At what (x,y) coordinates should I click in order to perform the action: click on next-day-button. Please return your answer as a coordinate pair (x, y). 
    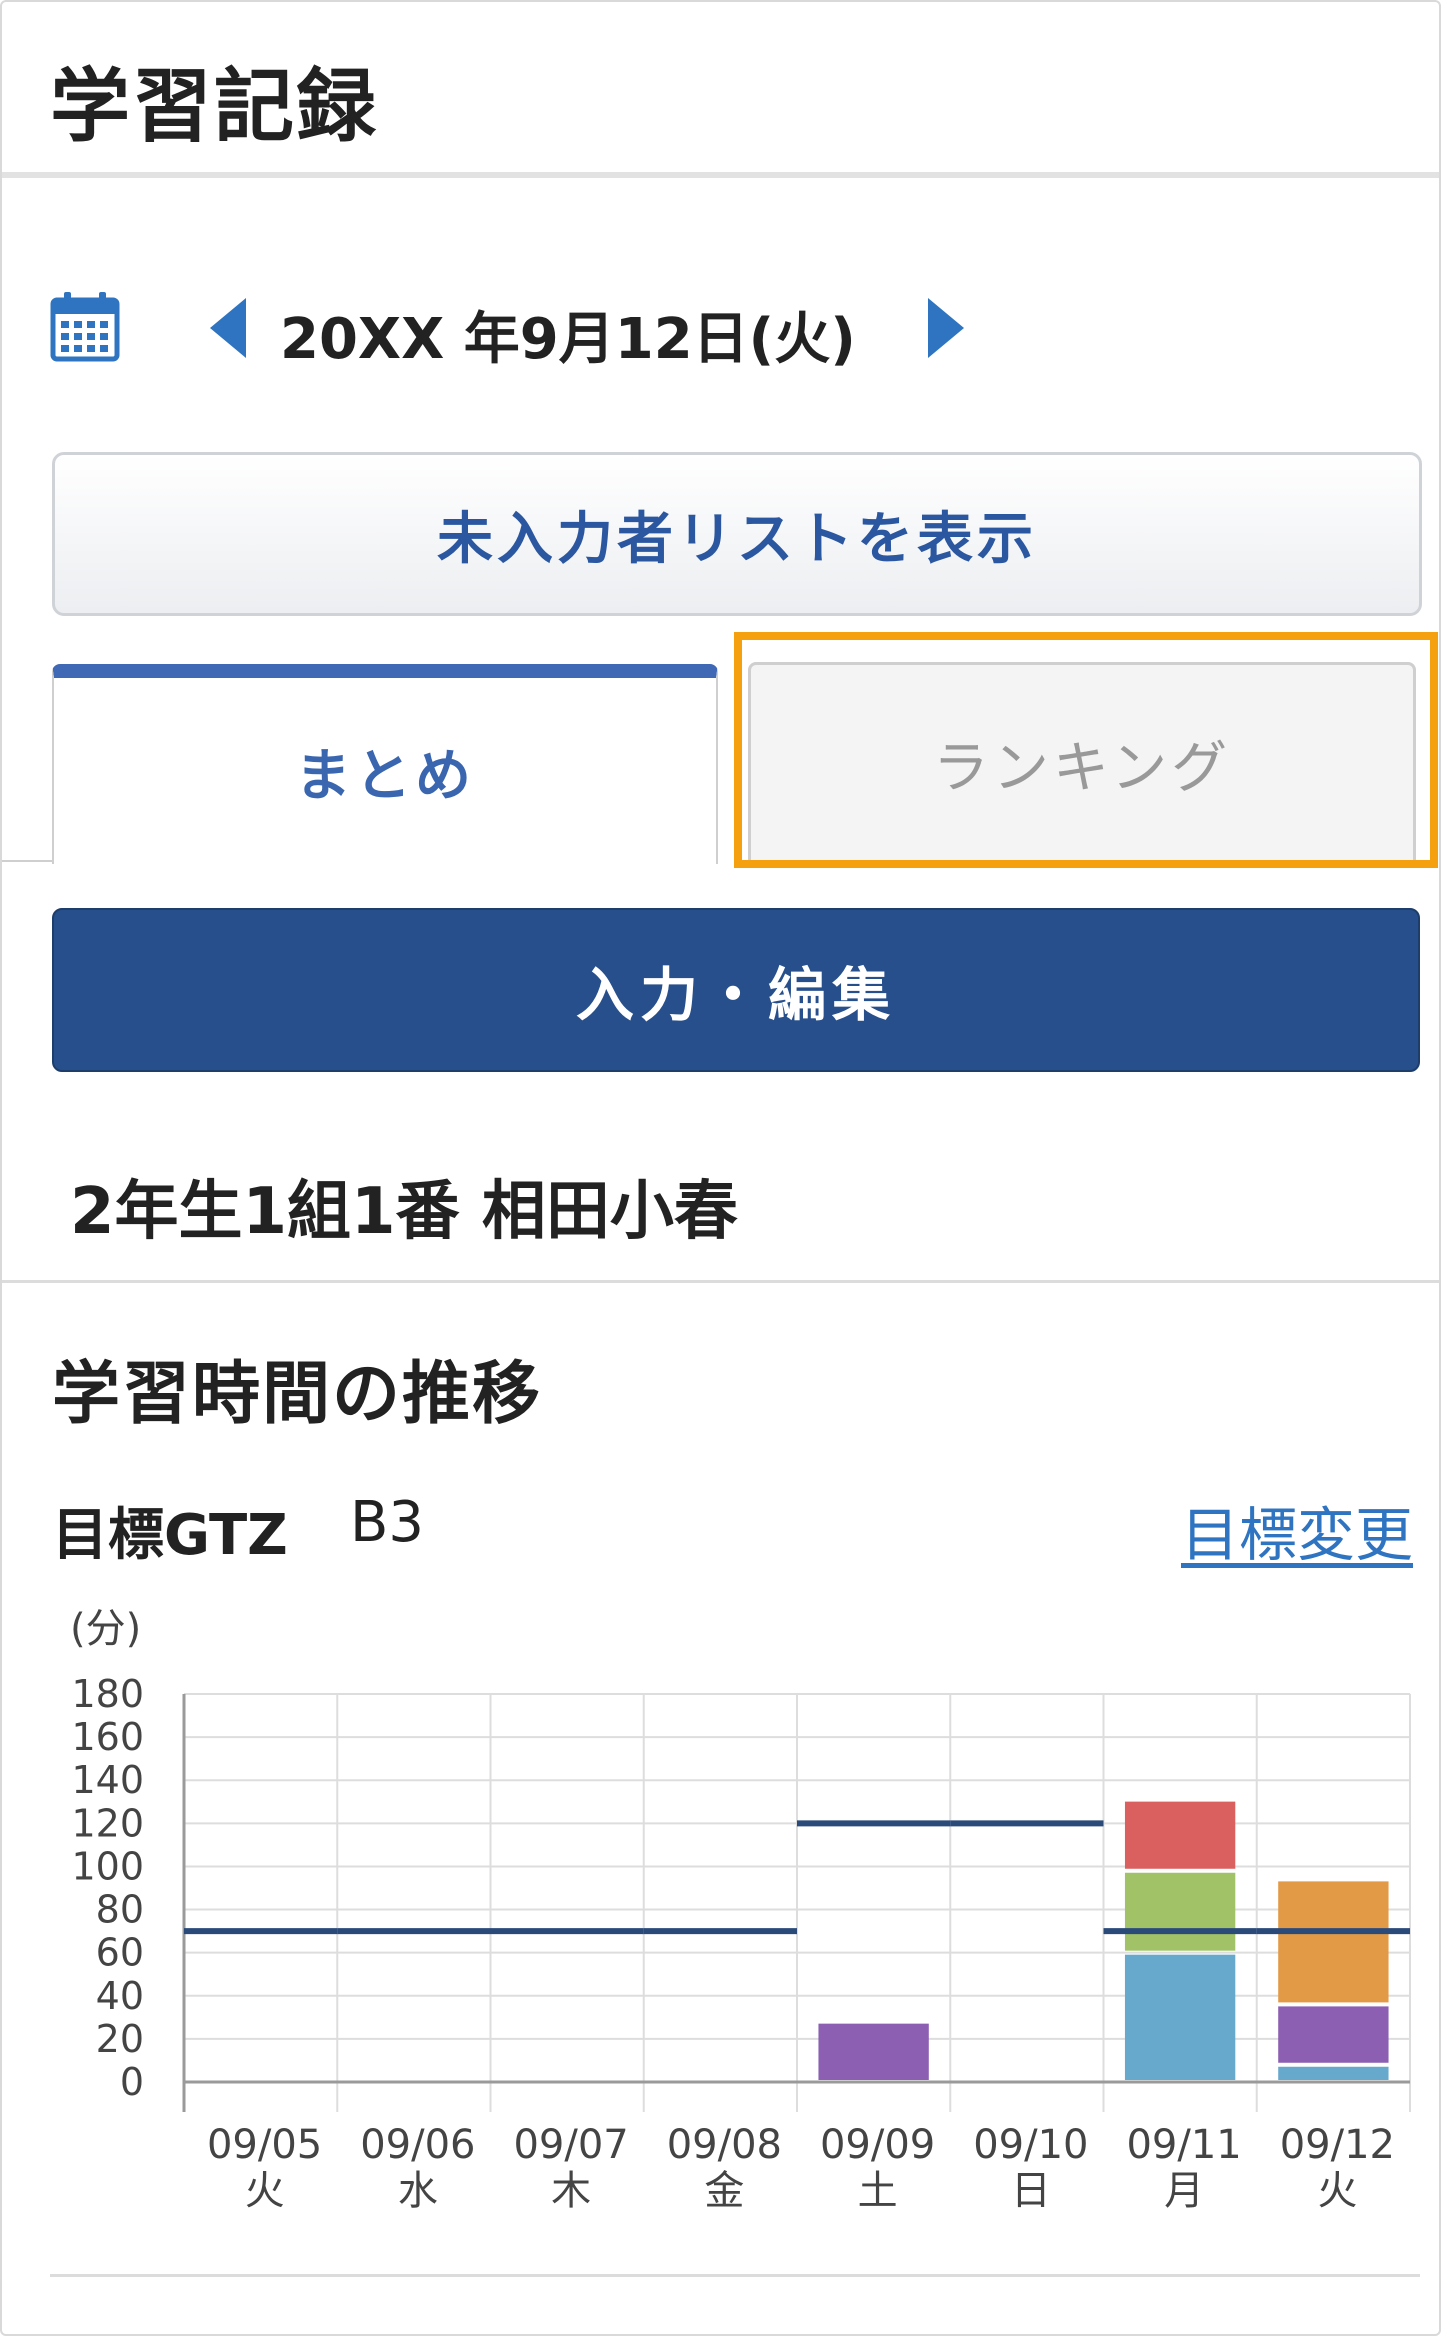
    Looking at the image, I should click on (946, 328).